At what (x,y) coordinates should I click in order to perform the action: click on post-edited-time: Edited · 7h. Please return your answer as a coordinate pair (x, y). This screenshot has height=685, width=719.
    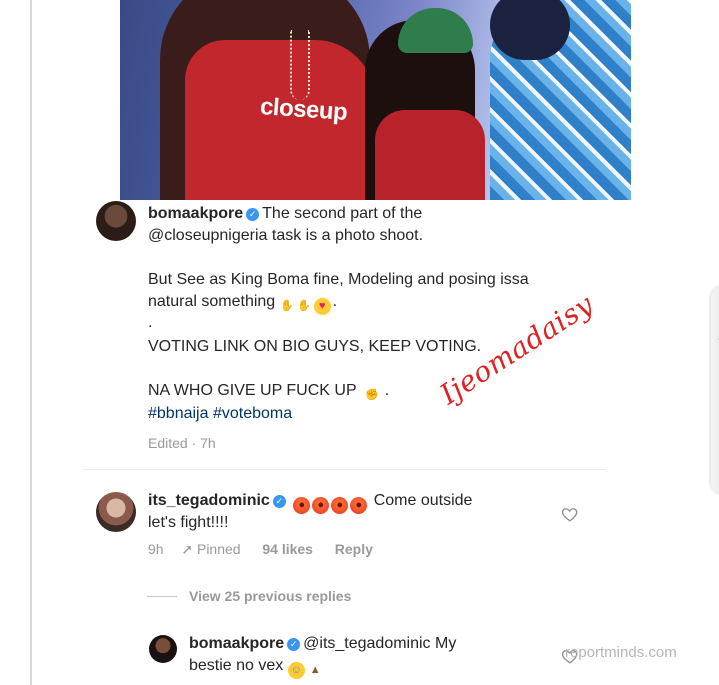
    Looking at the image, I should click on (182, 443).